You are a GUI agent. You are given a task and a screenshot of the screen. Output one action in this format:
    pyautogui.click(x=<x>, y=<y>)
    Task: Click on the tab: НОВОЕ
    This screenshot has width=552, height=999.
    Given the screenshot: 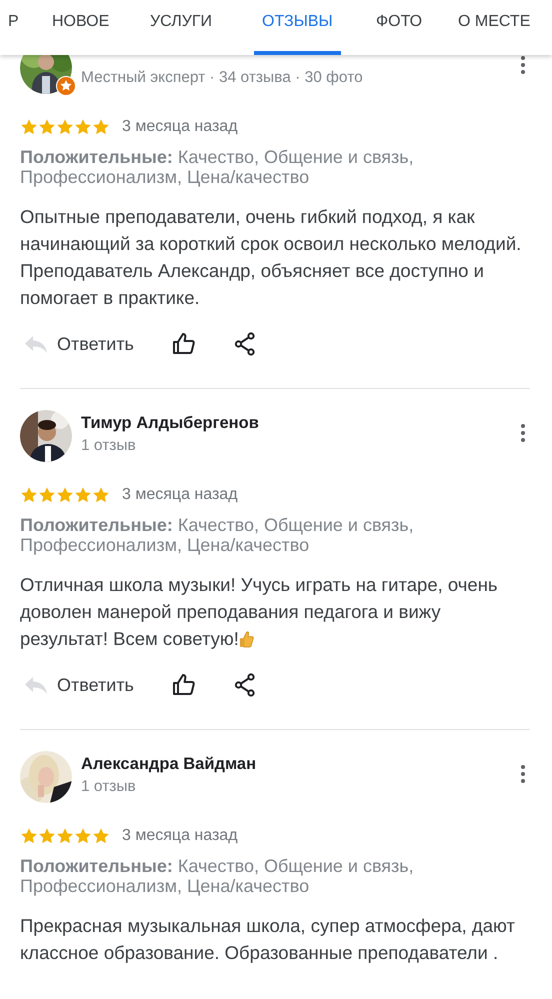 What is the action you would take?
    pyautogui.click(x=81, y=27)
    